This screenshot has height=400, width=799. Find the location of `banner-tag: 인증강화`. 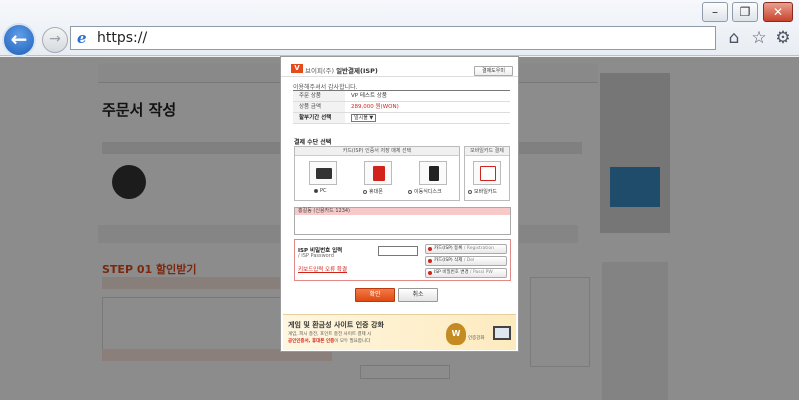

banner-tag: 인증강화 is located at coordinates (476, 338).